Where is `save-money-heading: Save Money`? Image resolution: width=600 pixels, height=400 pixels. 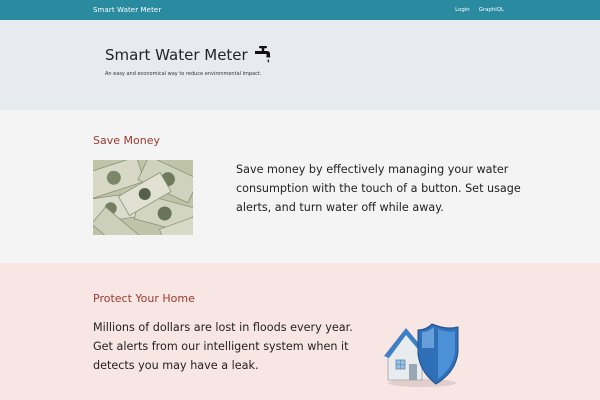 save-money-heading: Save Money is located at coordinates (126, 140).